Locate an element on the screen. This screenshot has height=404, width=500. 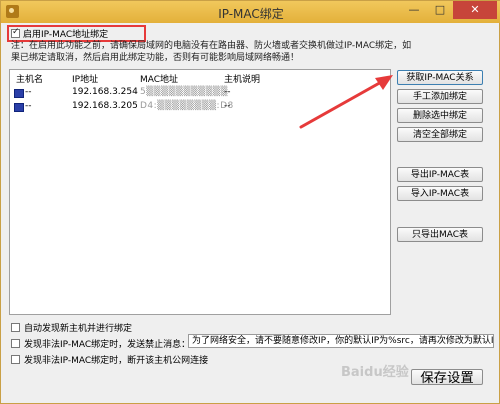
maximize-button: □ is located at coordinates (440, 10).